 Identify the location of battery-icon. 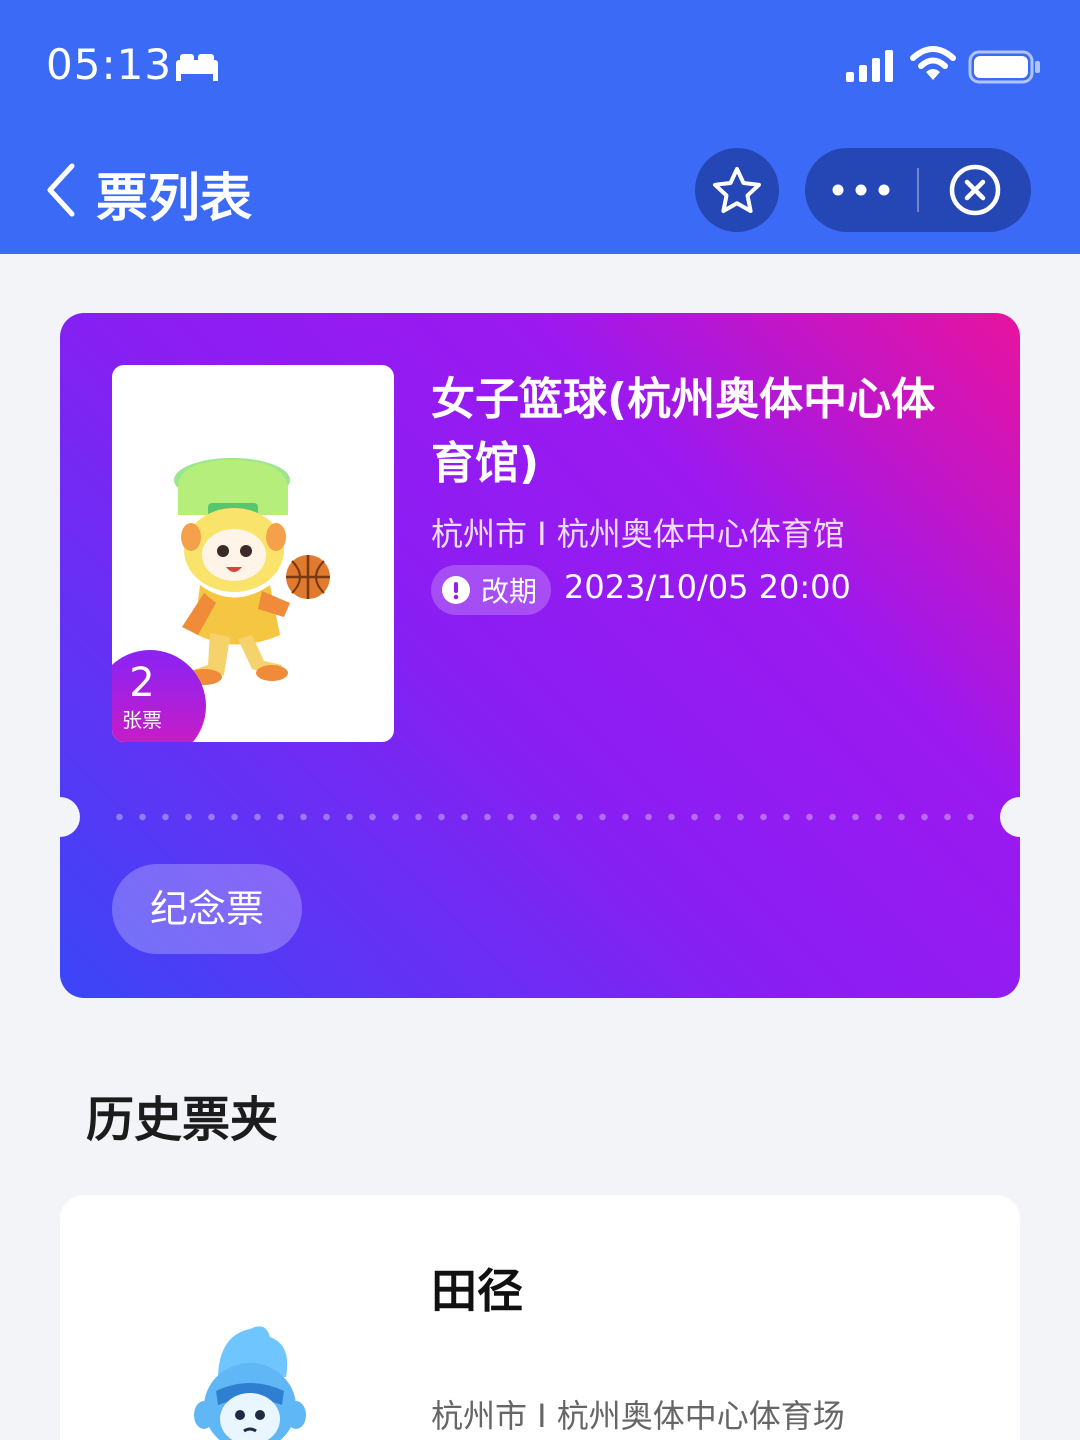
(1004, 67).